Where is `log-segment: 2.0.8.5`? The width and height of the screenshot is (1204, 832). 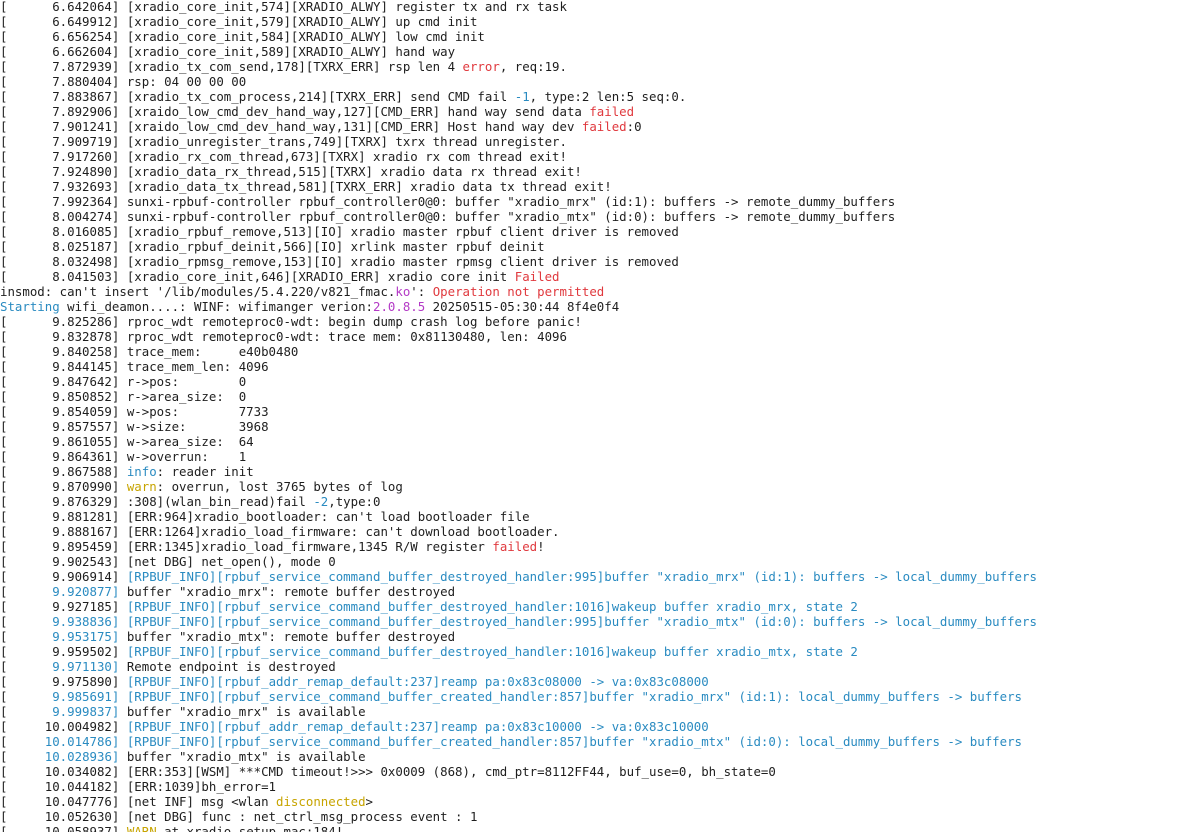
log-segment: 2.0.8.5 is located at coordinates (399, 306).